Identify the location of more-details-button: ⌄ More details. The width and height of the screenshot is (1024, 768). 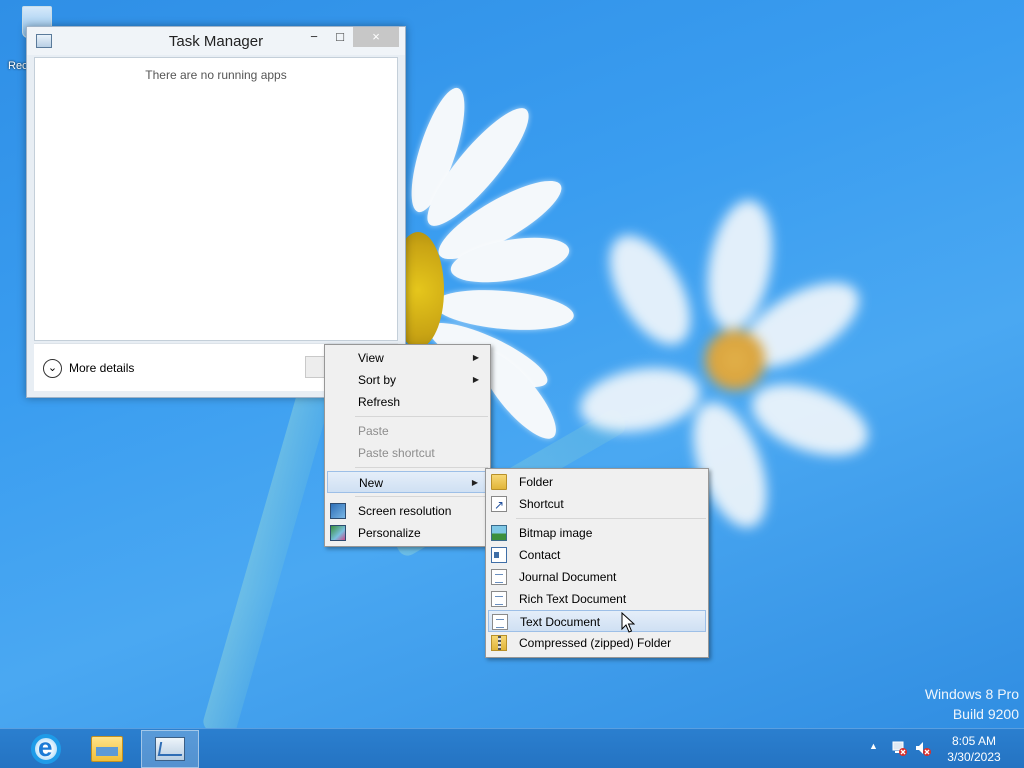
(88, 368).